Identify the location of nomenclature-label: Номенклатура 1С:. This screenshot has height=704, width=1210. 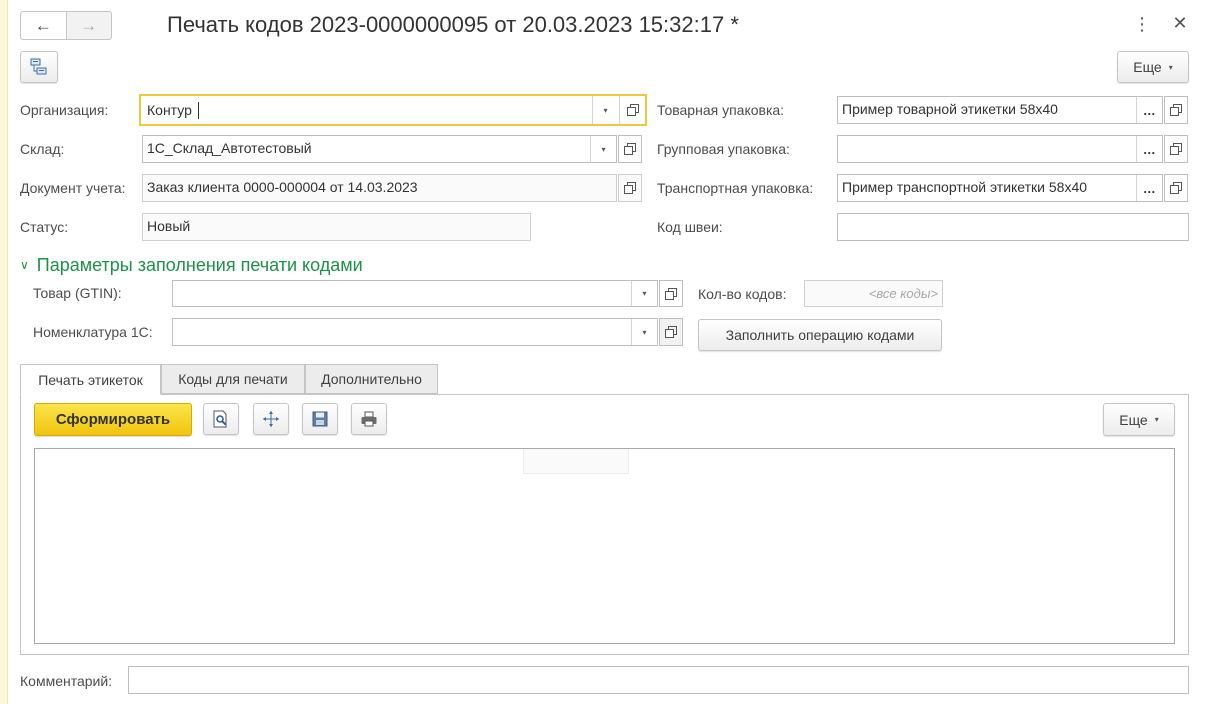
(93, 332).